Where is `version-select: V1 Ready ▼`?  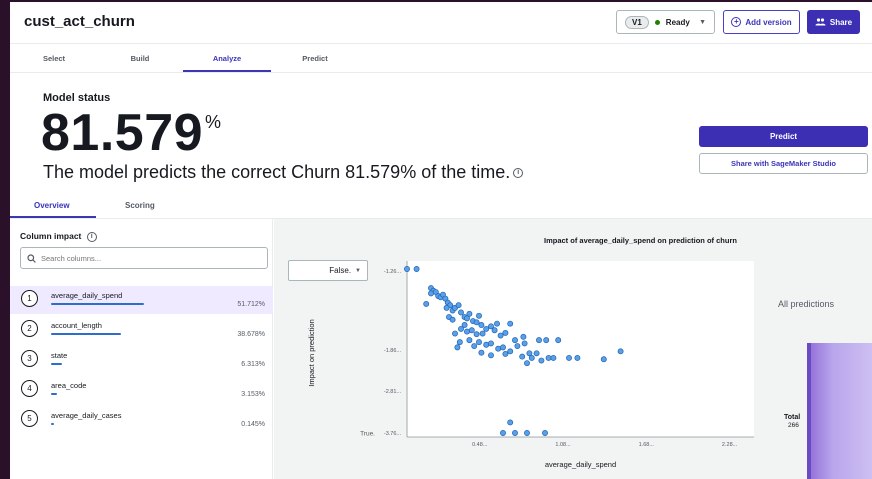 version-select: V1 Ready ▼ is located at coordinates (665, 22).